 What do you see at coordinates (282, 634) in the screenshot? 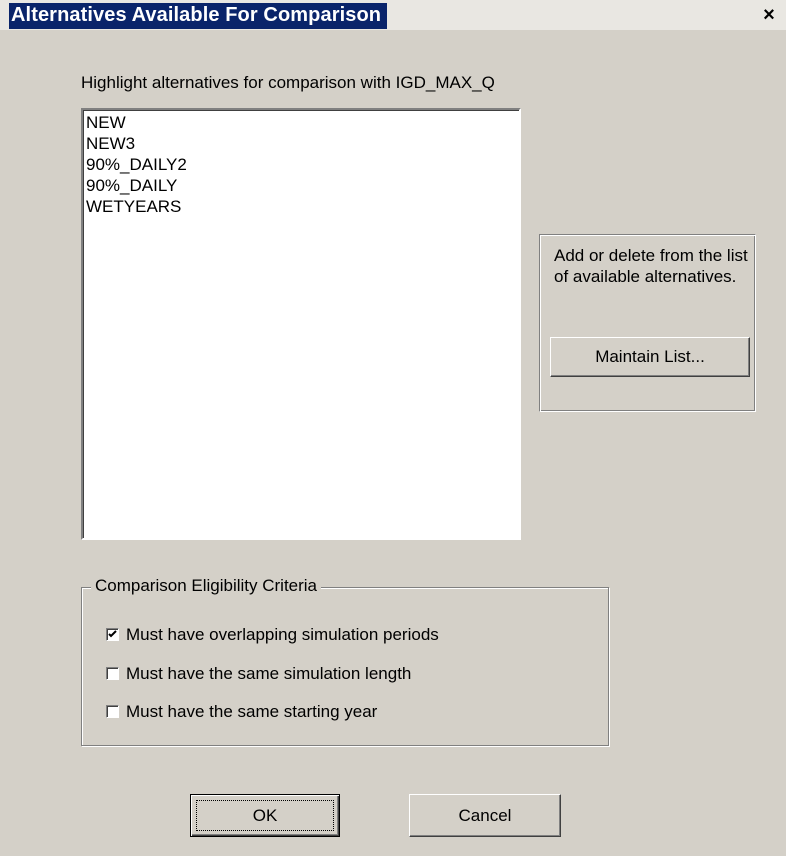
I see `checkbox-label: Must have overlapping simulation periods` at bounding box center [282, 634].